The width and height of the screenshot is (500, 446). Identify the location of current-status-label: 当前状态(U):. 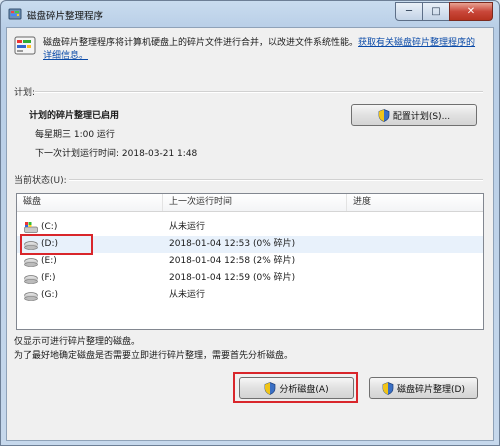
(40, 181).